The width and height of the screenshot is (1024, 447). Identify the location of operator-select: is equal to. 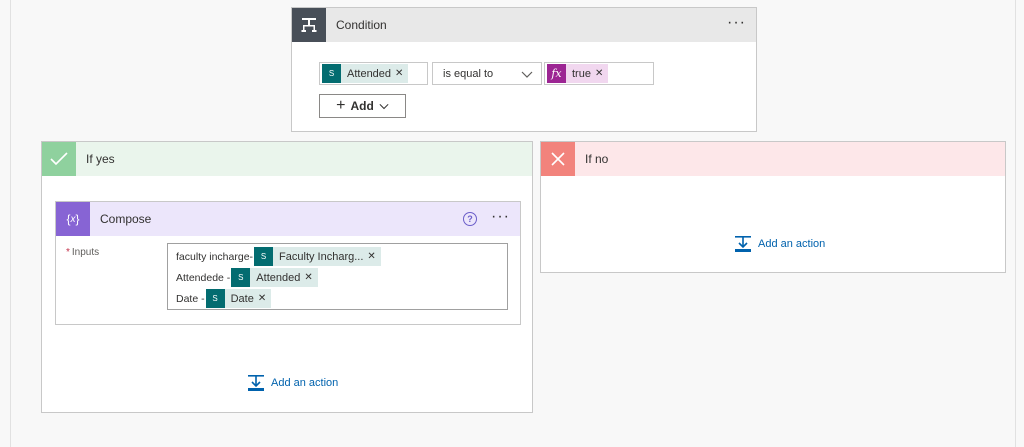
(487, 73).